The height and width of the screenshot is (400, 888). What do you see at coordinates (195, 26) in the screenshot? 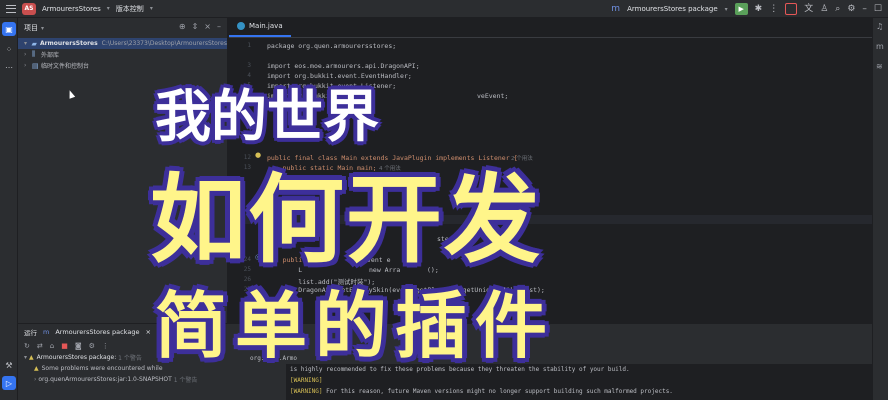
I see `collapse-icon: ⇕` at bounding box center [195, 26].